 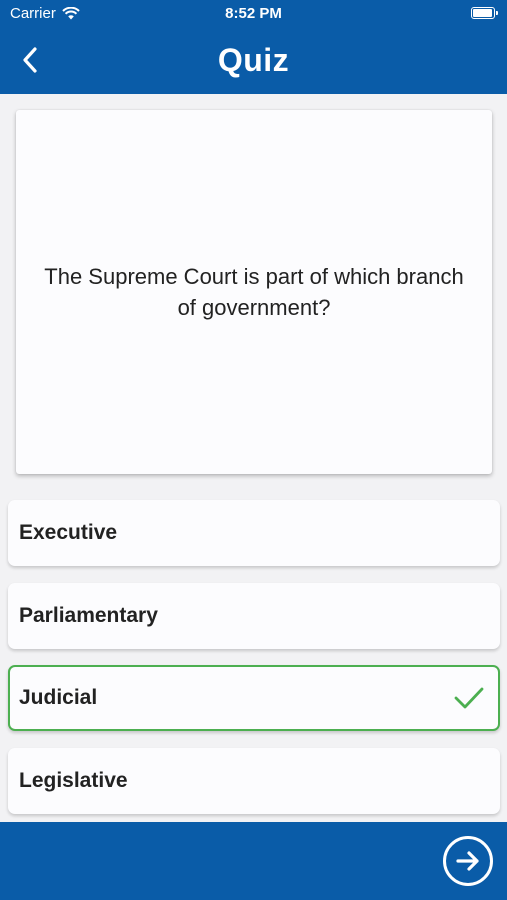 I want to click on top-bar: Carrier 8:52 PM Quiz, so click(x=253, y=47).